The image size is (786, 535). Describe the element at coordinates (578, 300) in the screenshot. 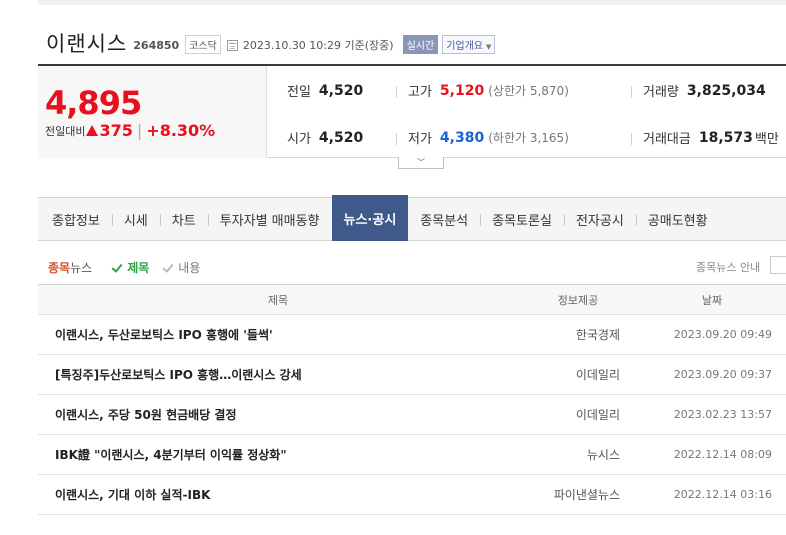

I see `header-source: 정보제공` at that location.